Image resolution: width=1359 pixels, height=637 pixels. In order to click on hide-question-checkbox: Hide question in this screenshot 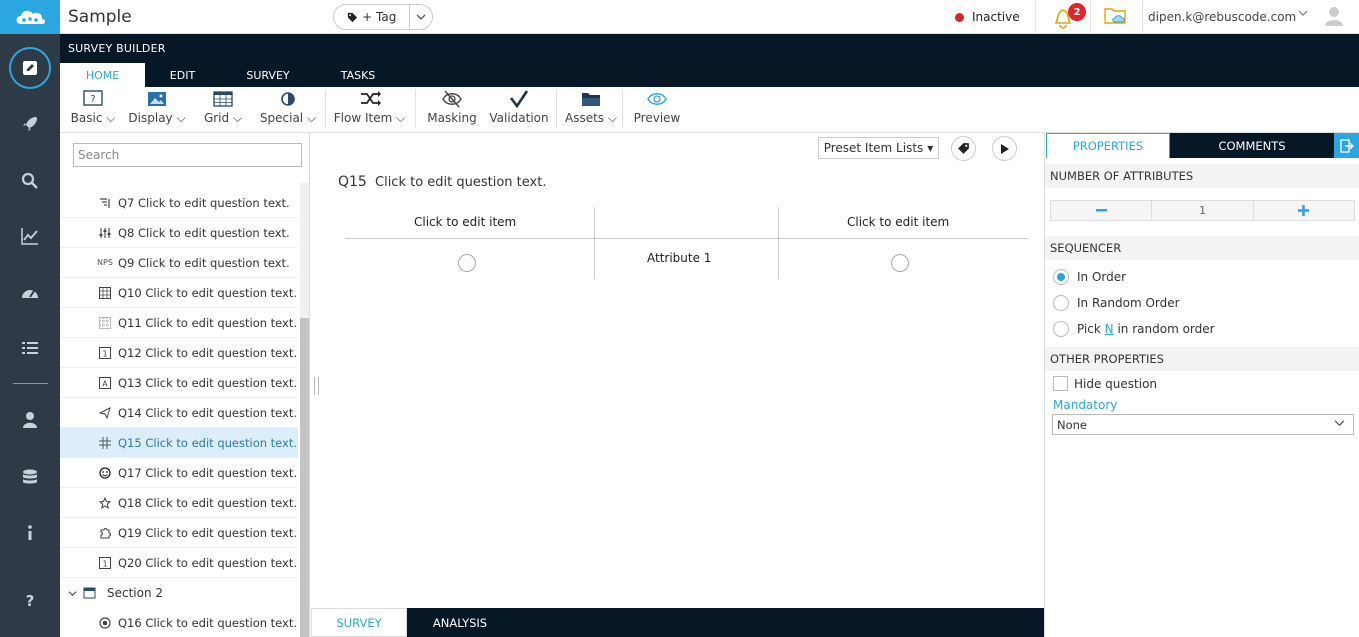, I will do `click(1105, 383)`.